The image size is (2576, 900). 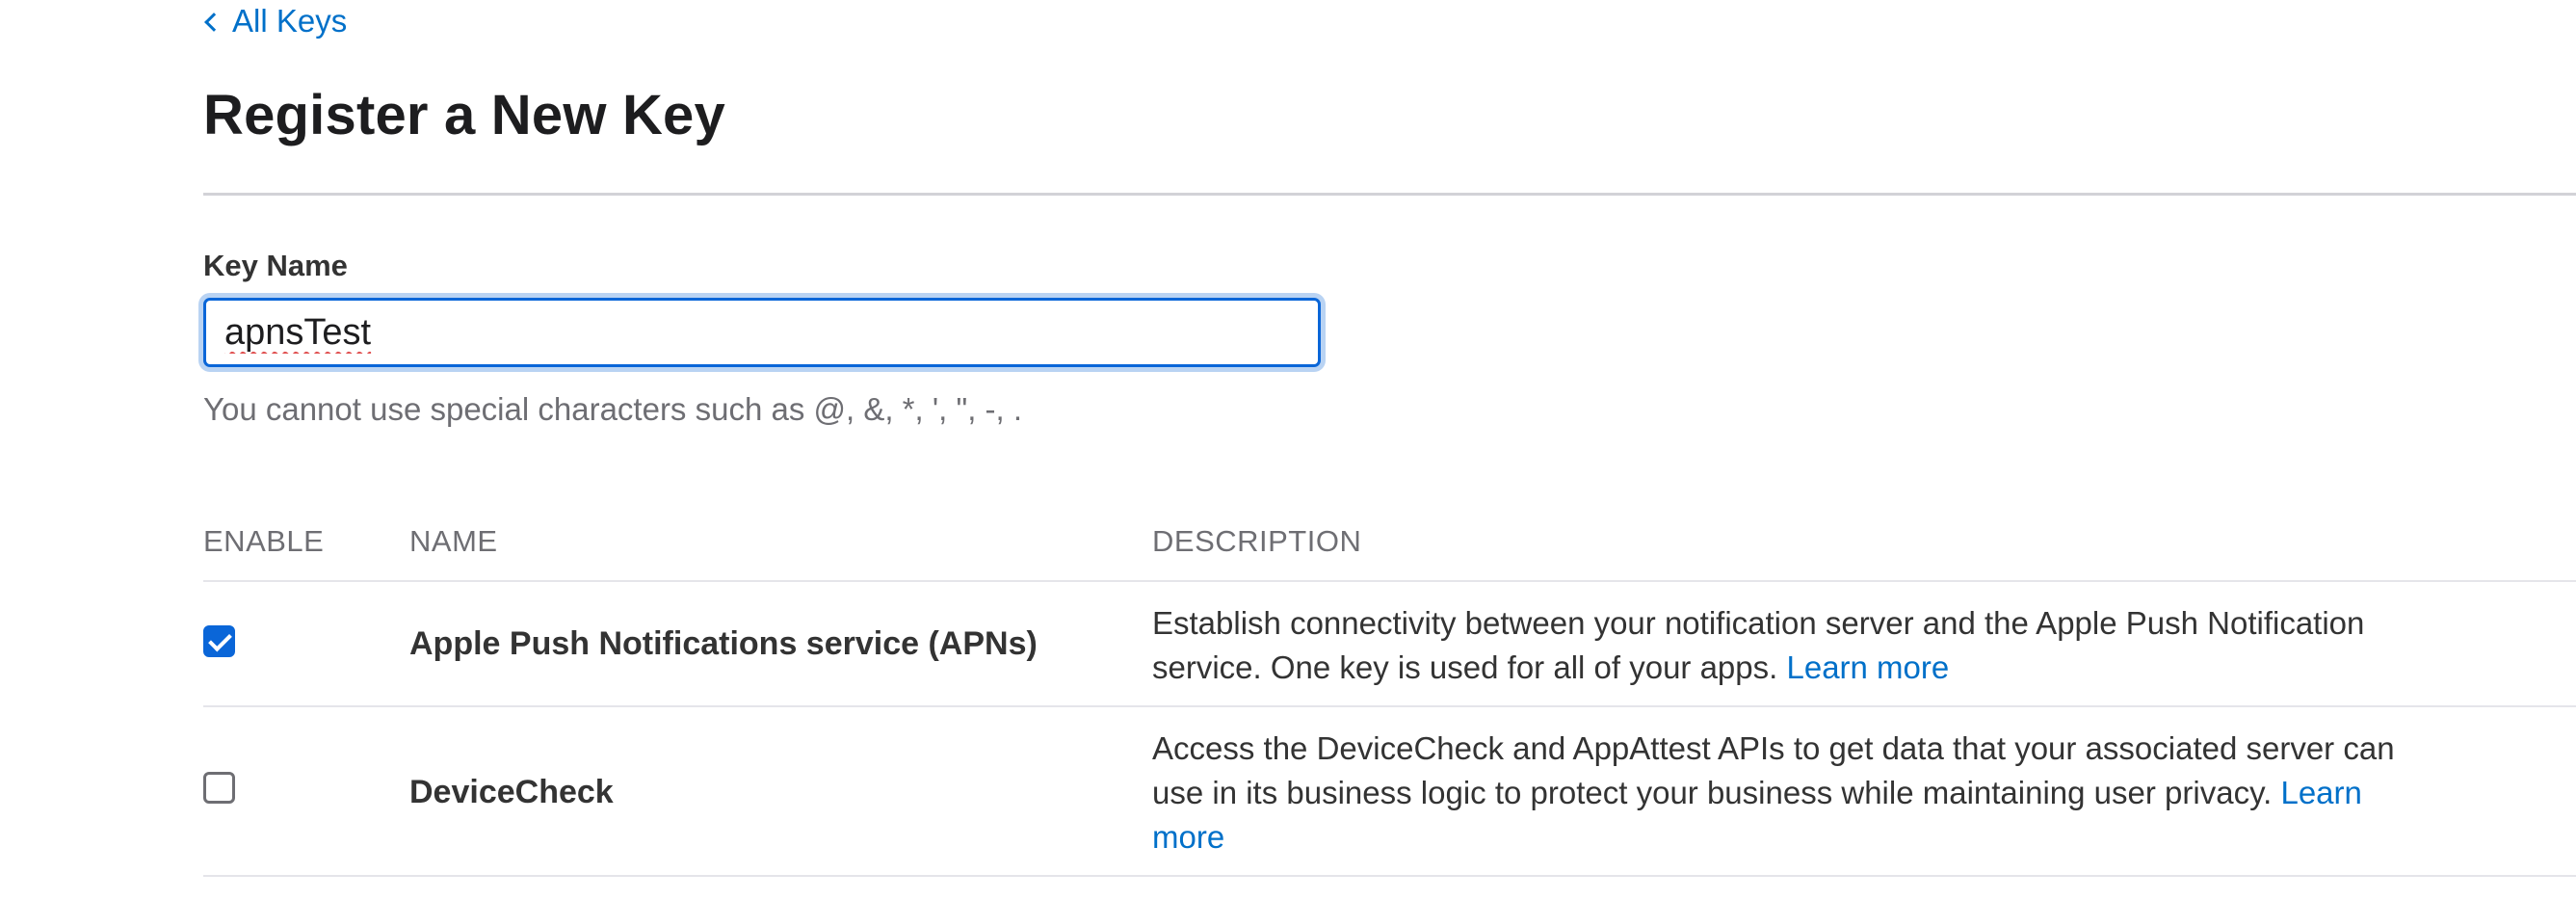 What do you see at coordinates (1867, 667) in the screenshot?
I see `learn-more-link: Learn more` at bounding box center [1867, 667].